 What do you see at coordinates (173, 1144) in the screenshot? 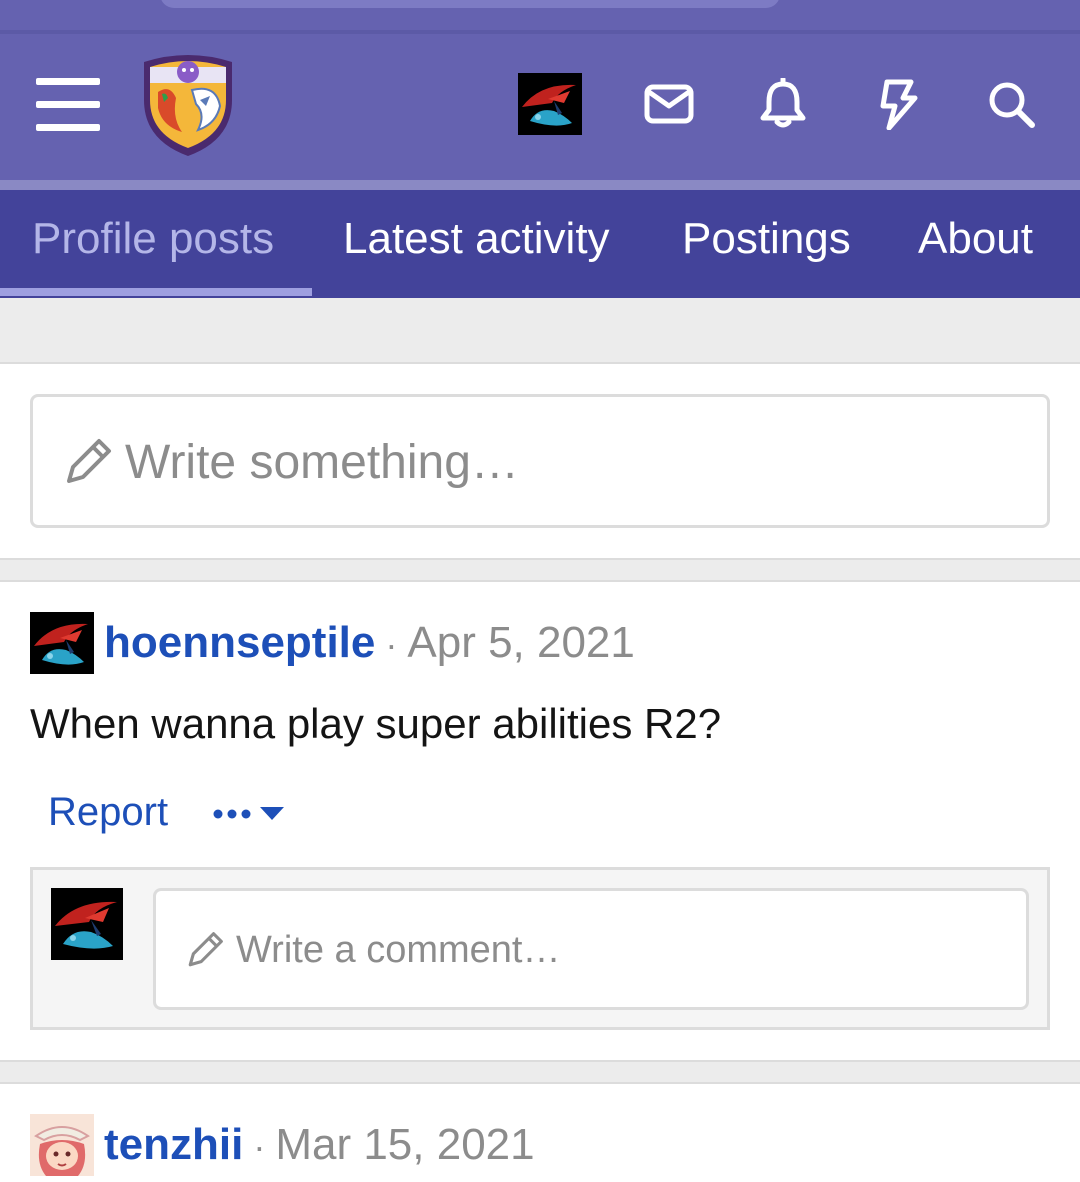
I see `post-username: tenzhii` at bounding box center [173, 1144].